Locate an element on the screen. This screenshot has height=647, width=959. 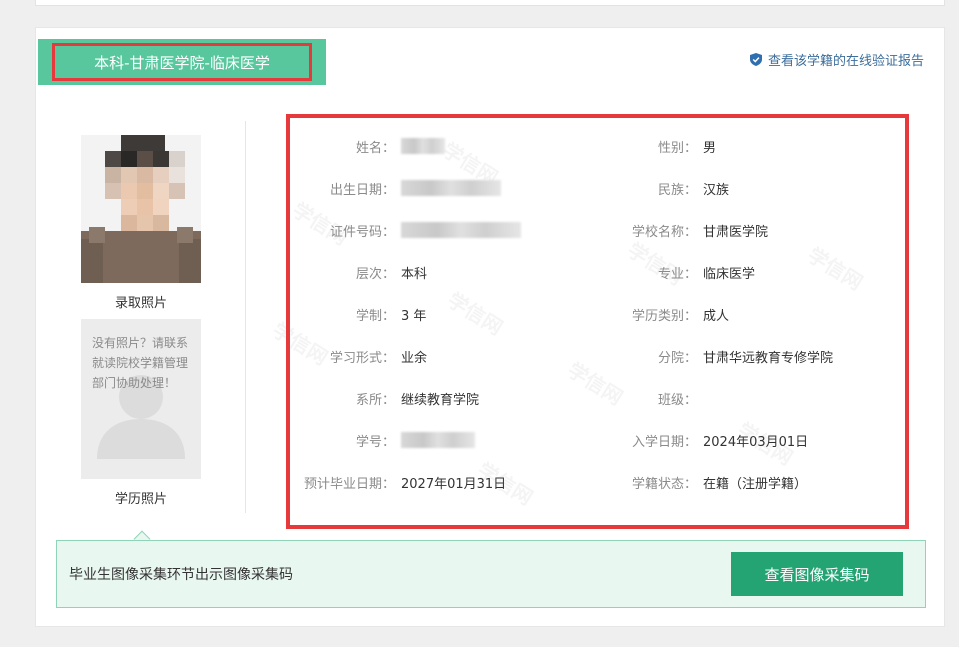
ethnicity-value: 汉族 is located at coordinates (716, 190).